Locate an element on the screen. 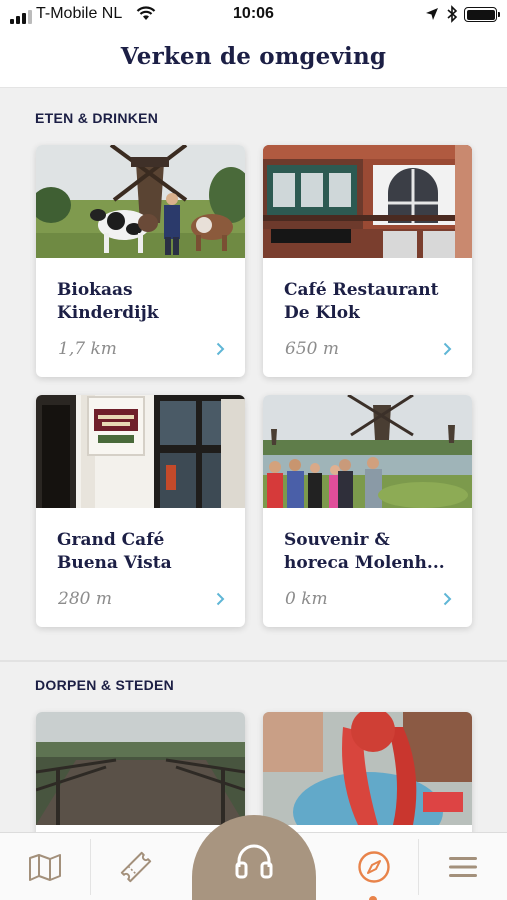 Image resolution: width=507 pixels, height=900 pixels. place-card-distance: 280 m is located at coordinates (85, 599).